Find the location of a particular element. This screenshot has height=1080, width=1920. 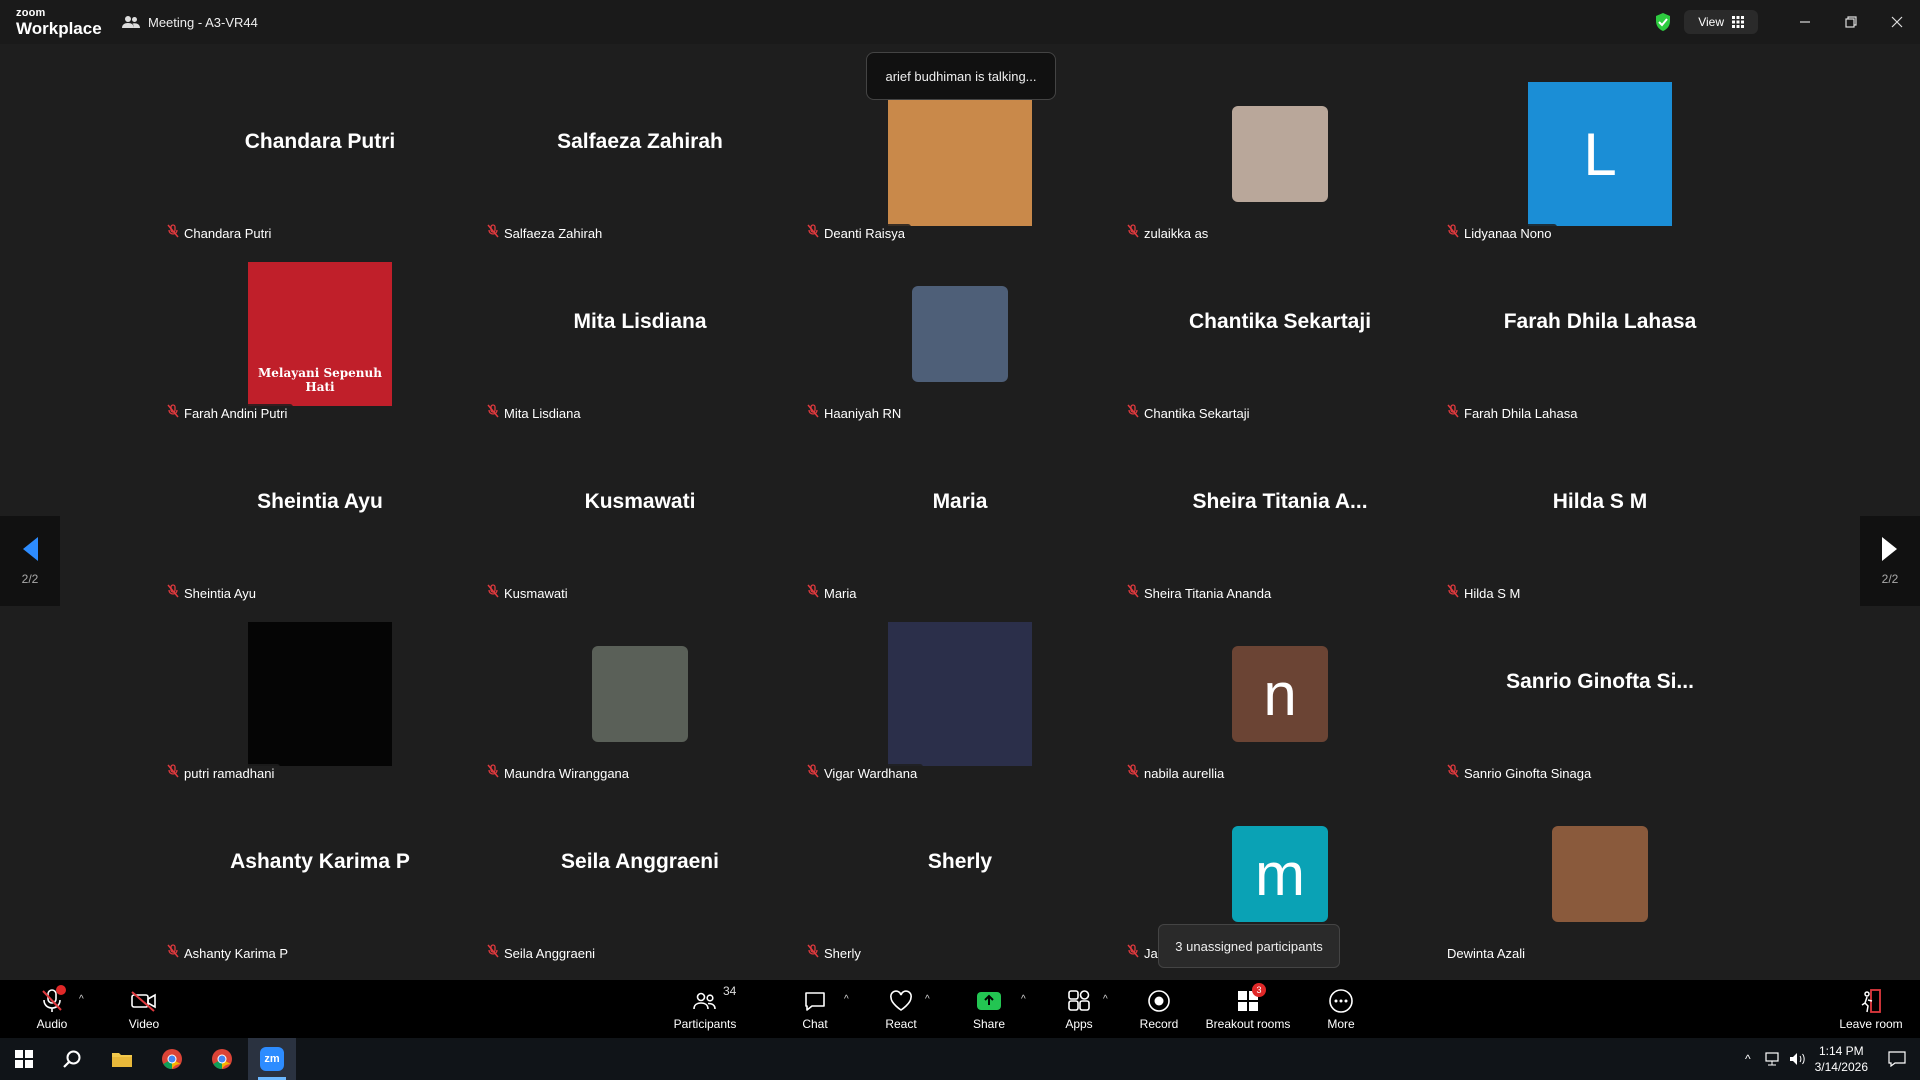

participant-name: Salfaeza Zahirah is located at coordinates (553, 233).